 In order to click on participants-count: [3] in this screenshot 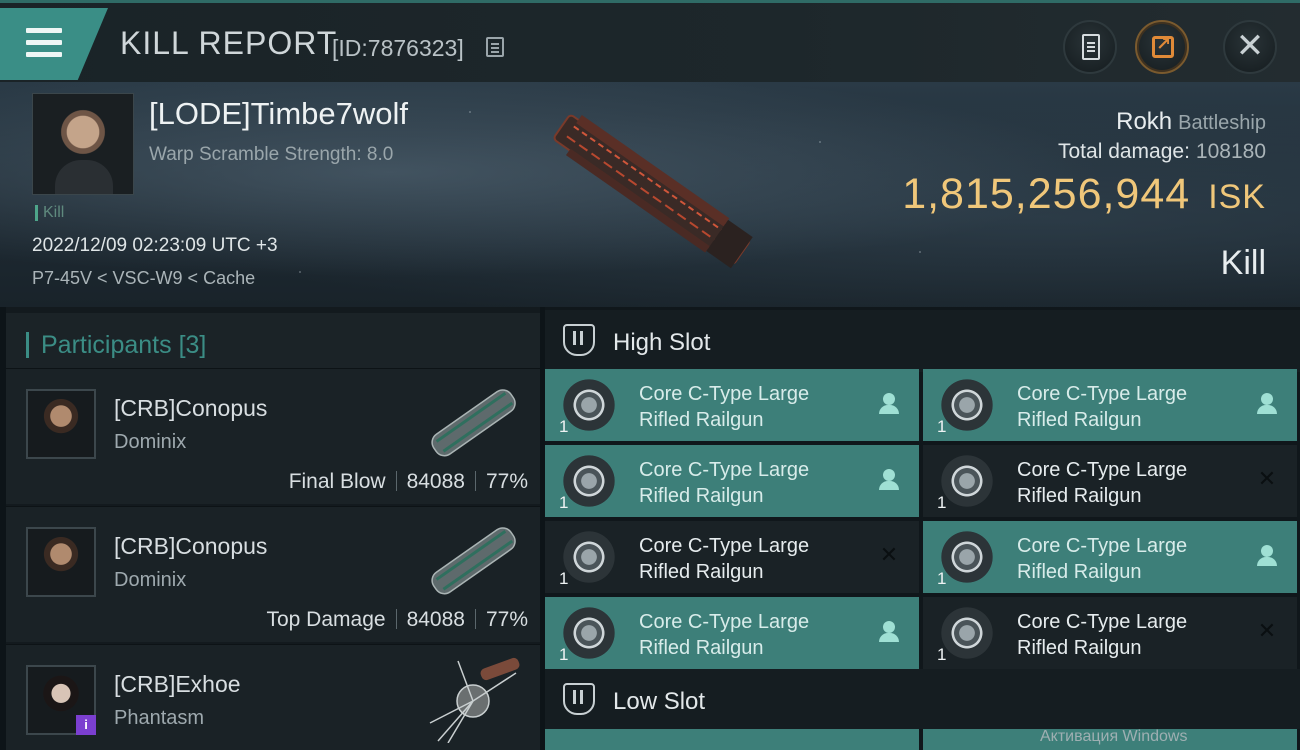, I will do `click(192, 345)`.